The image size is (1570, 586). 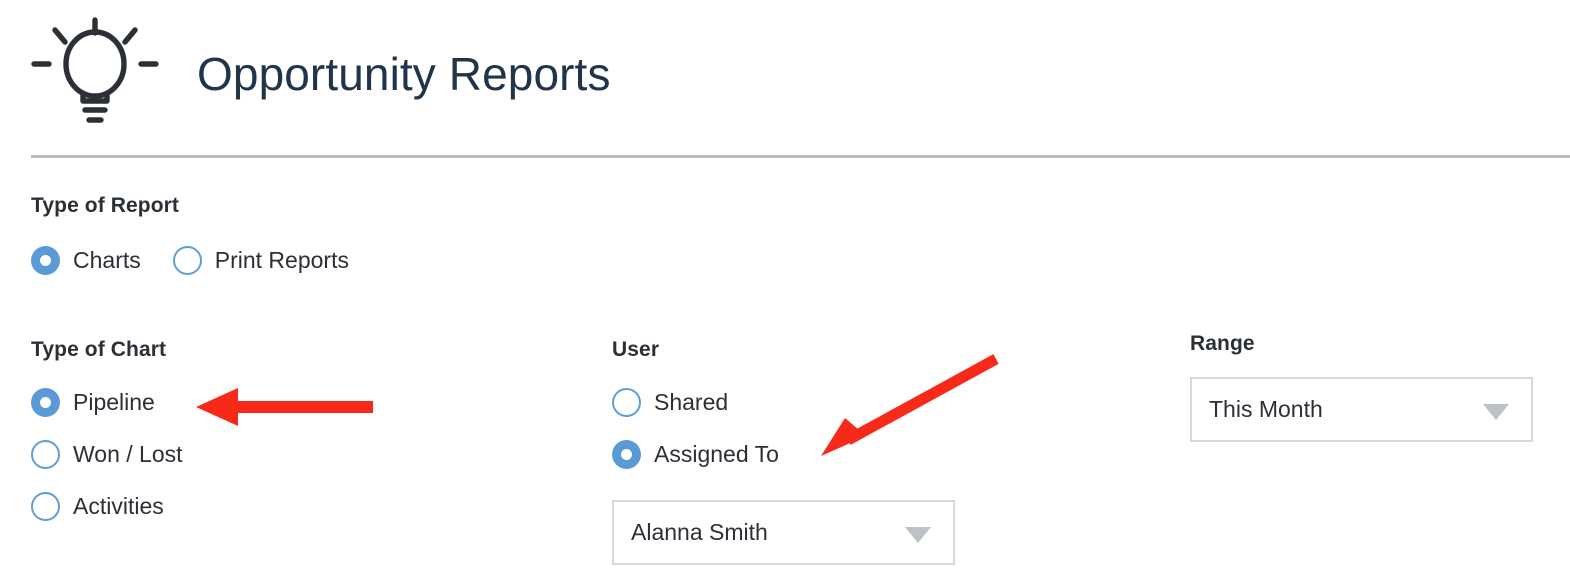 I want to click on radio-charts: Charts, so click(x=86, y=260).